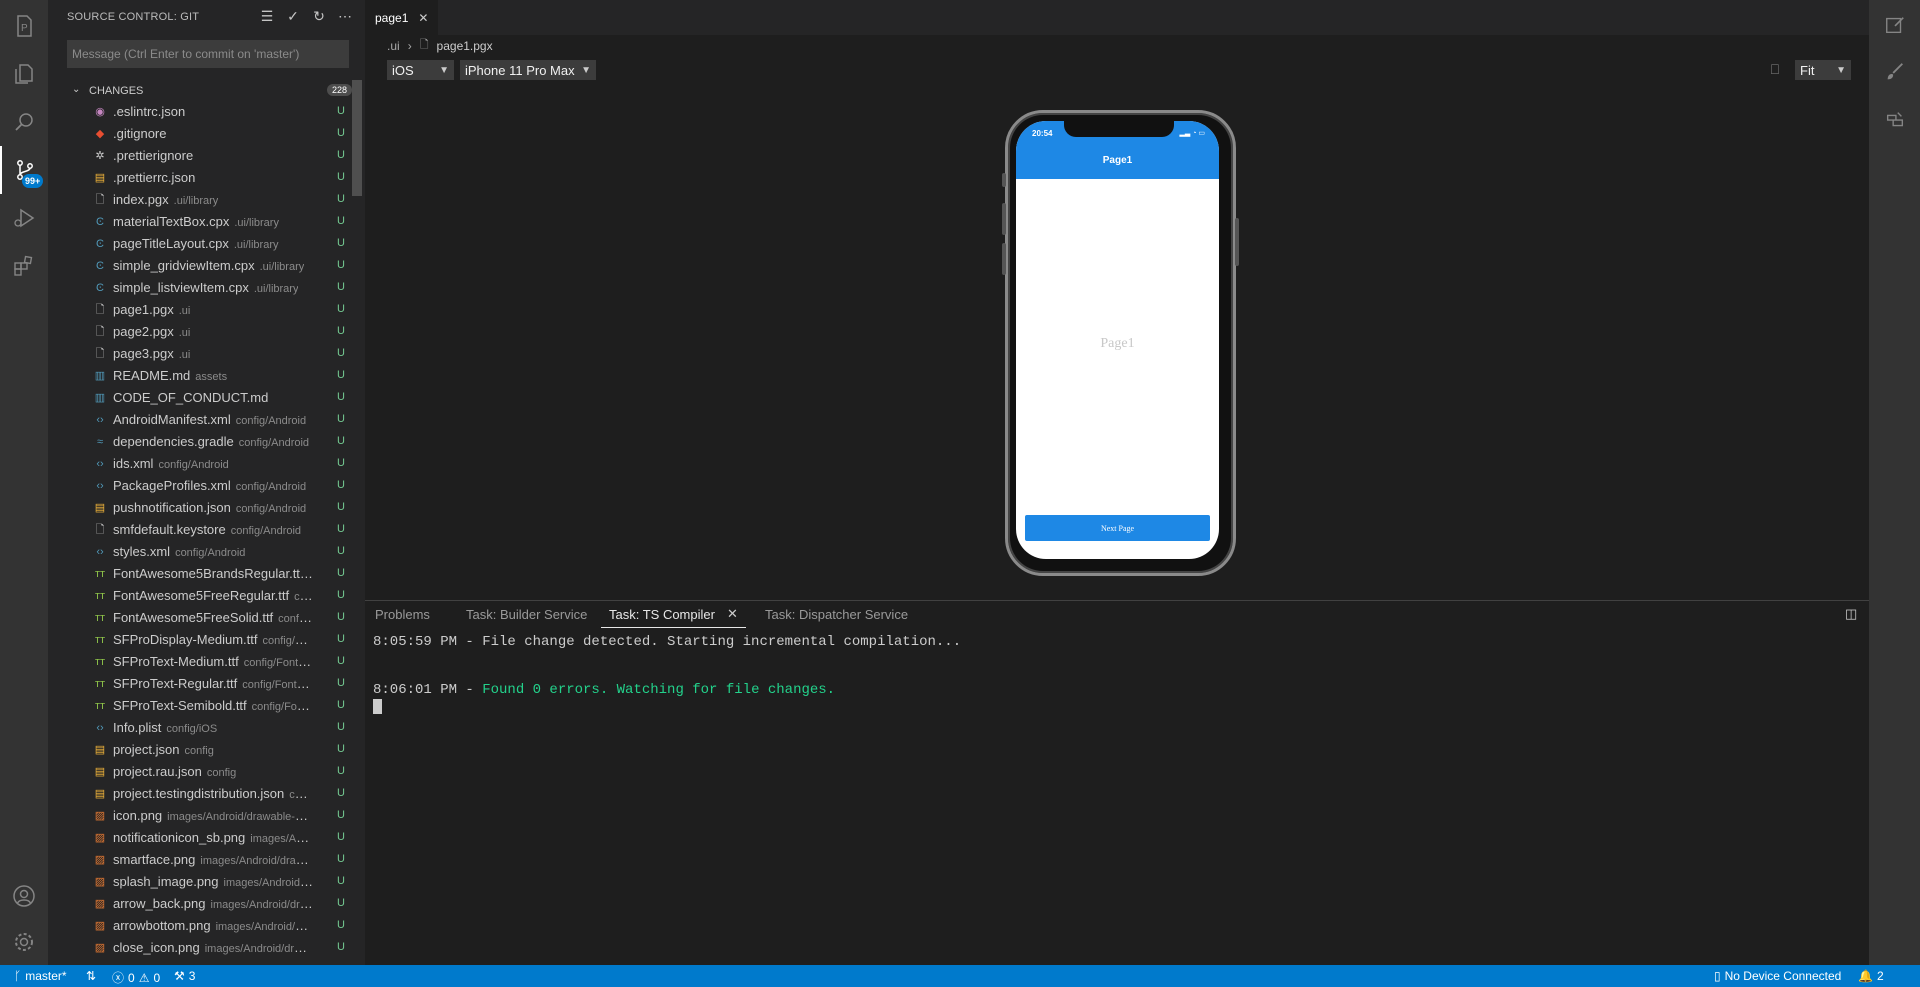 The image size is (1920, 987). Describe the element at coordinates (201, 860) in the screenshot. I see `list-item: ▨ smartface.png images/Android/drawa... U` at that location.